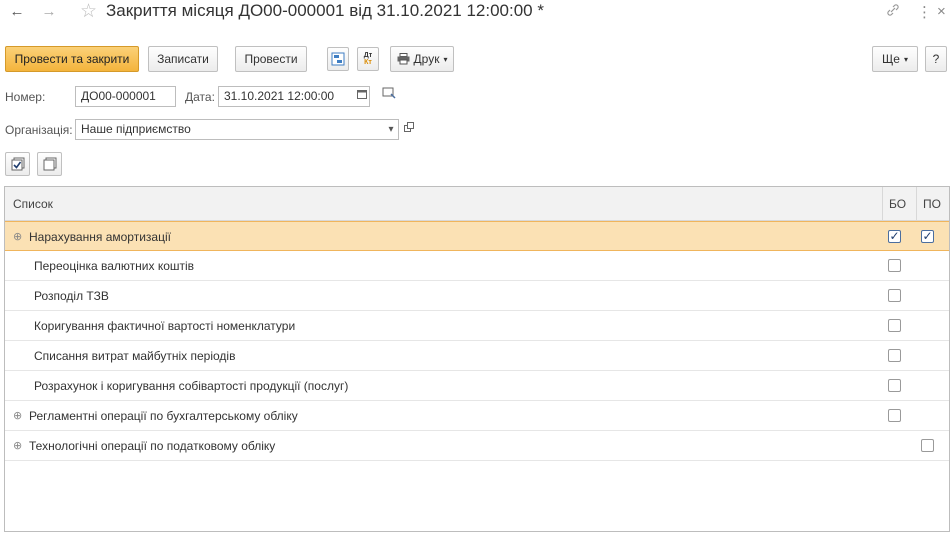 Image resolution: width=951 pixels, height=534 pixels. Describe the element at coordinates (894, 236) in the screenshot. I see `checkbox-bo: ✓` at that location.